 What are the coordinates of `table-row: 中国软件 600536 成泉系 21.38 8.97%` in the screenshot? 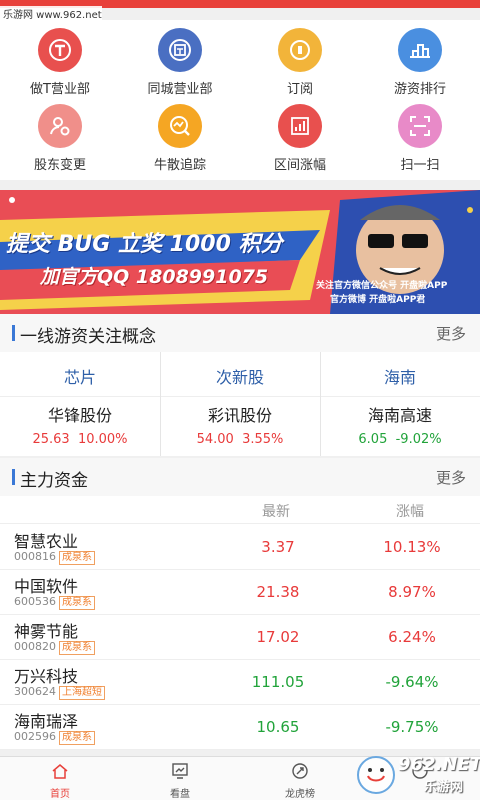 It's located at (240, 592).